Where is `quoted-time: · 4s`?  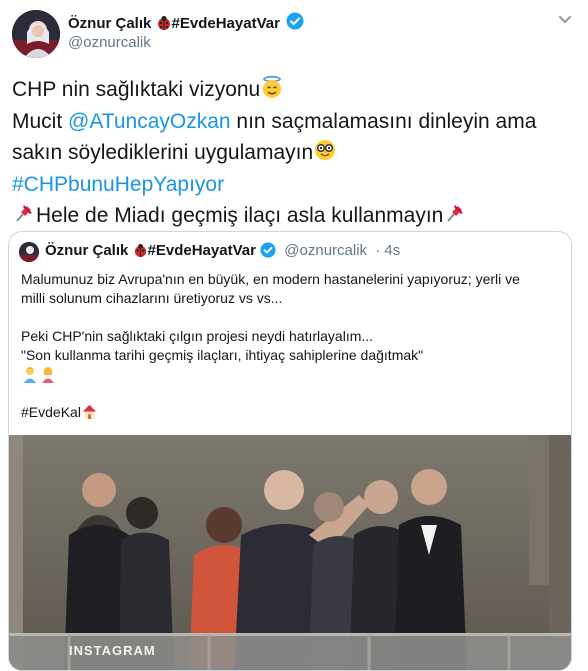
quoted-time: · 4s is located at coordinates (388, 250).